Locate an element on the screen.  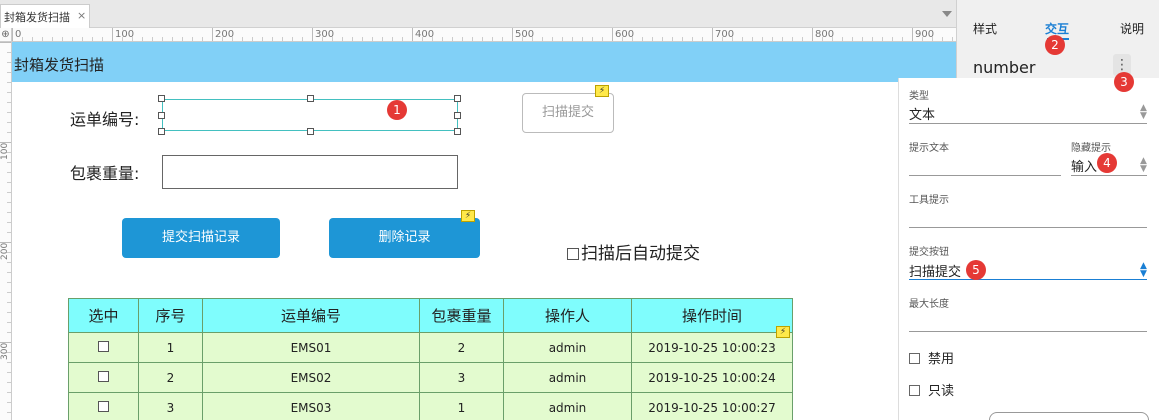
document-tab-bar: 封箱发货扫描 × is located at coordinates (478, 14).